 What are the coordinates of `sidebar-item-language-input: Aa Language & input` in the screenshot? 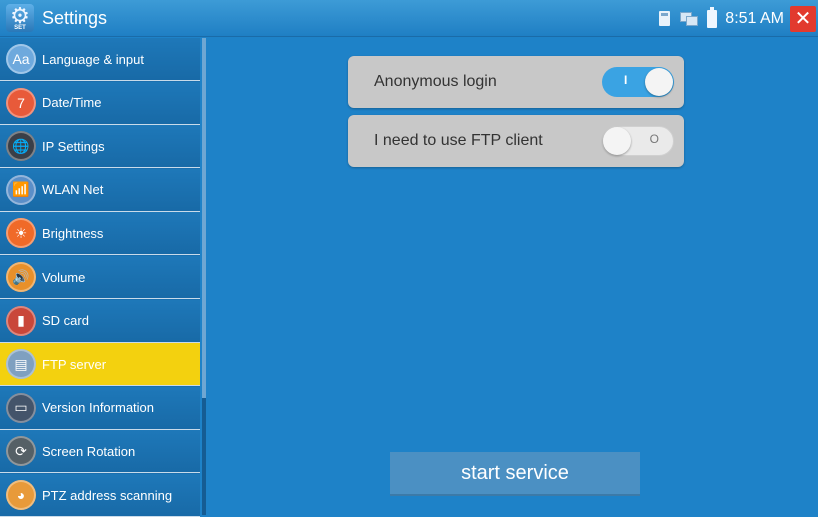 It's located at (100, 59).